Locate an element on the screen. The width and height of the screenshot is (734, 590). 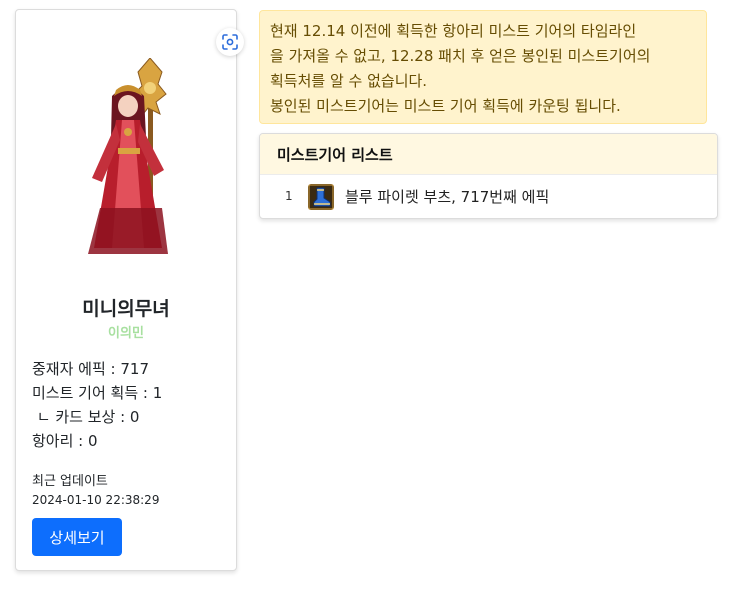
stat-epic-count: 중재자 에픽 : 717 is located at coordinates (90, 369).